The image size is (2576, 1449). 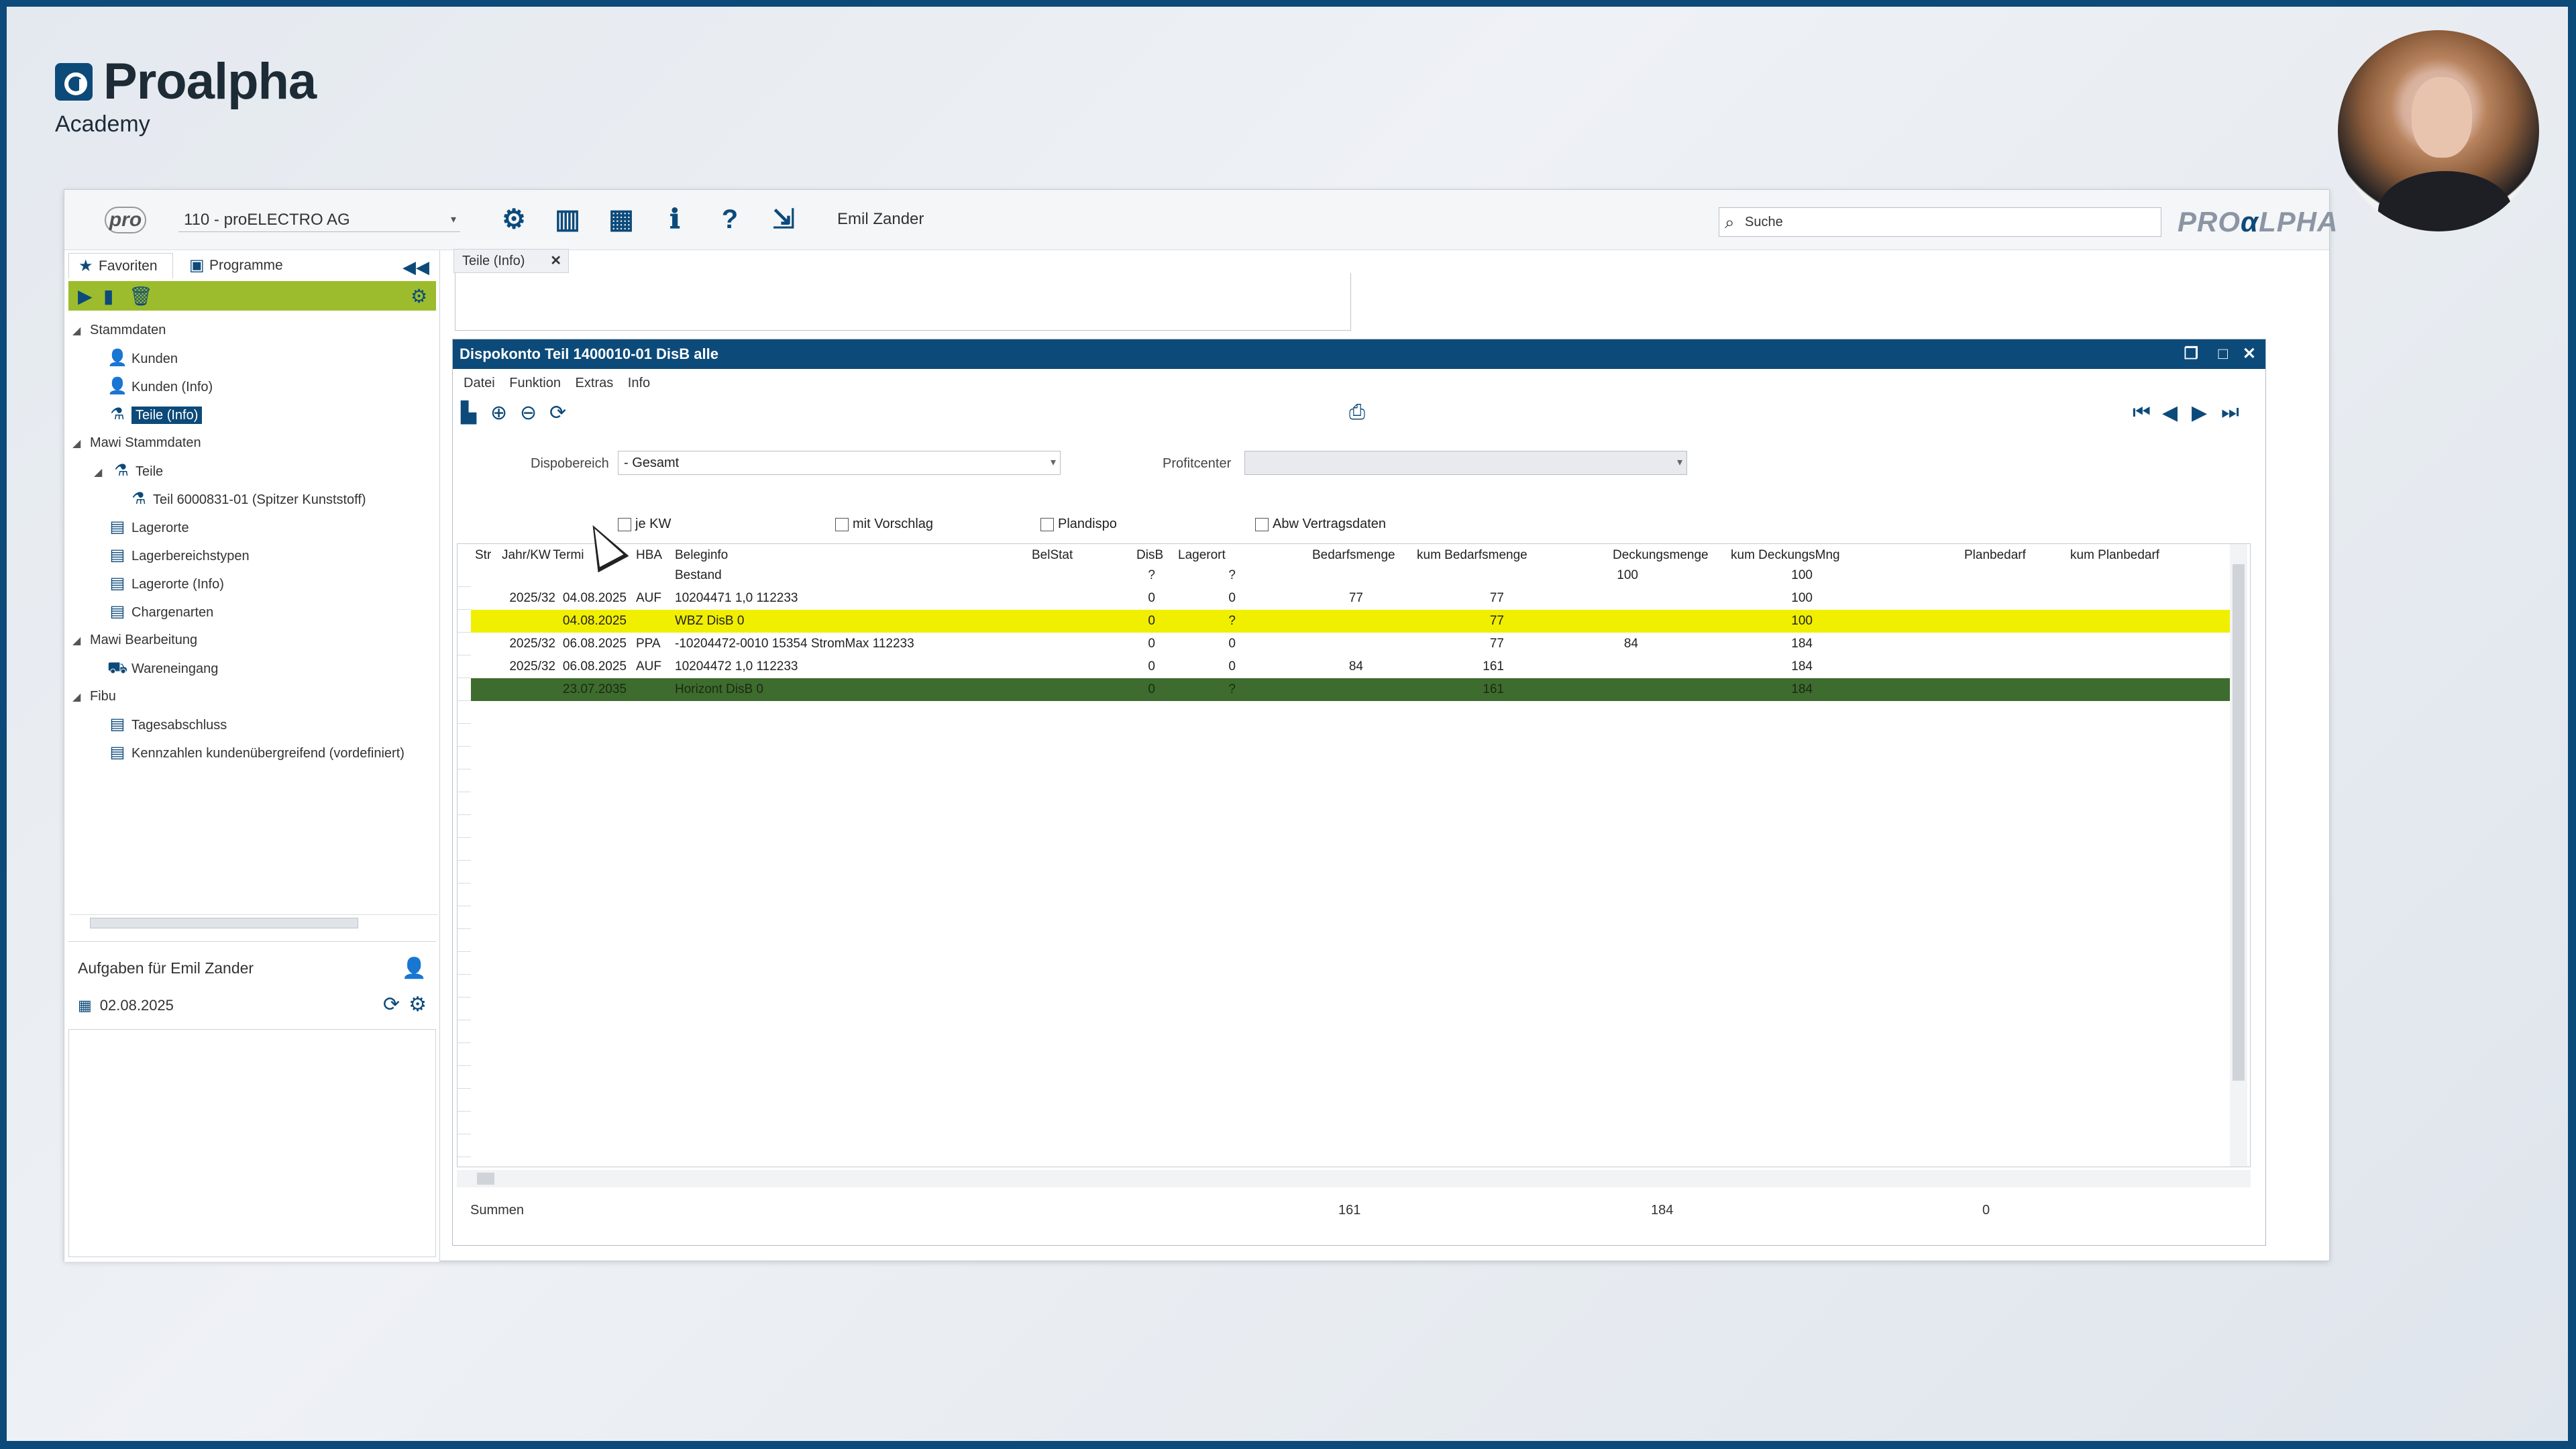 I want to click on col-jahr-kw: Jahr/KW, so click(x=526, y=555).